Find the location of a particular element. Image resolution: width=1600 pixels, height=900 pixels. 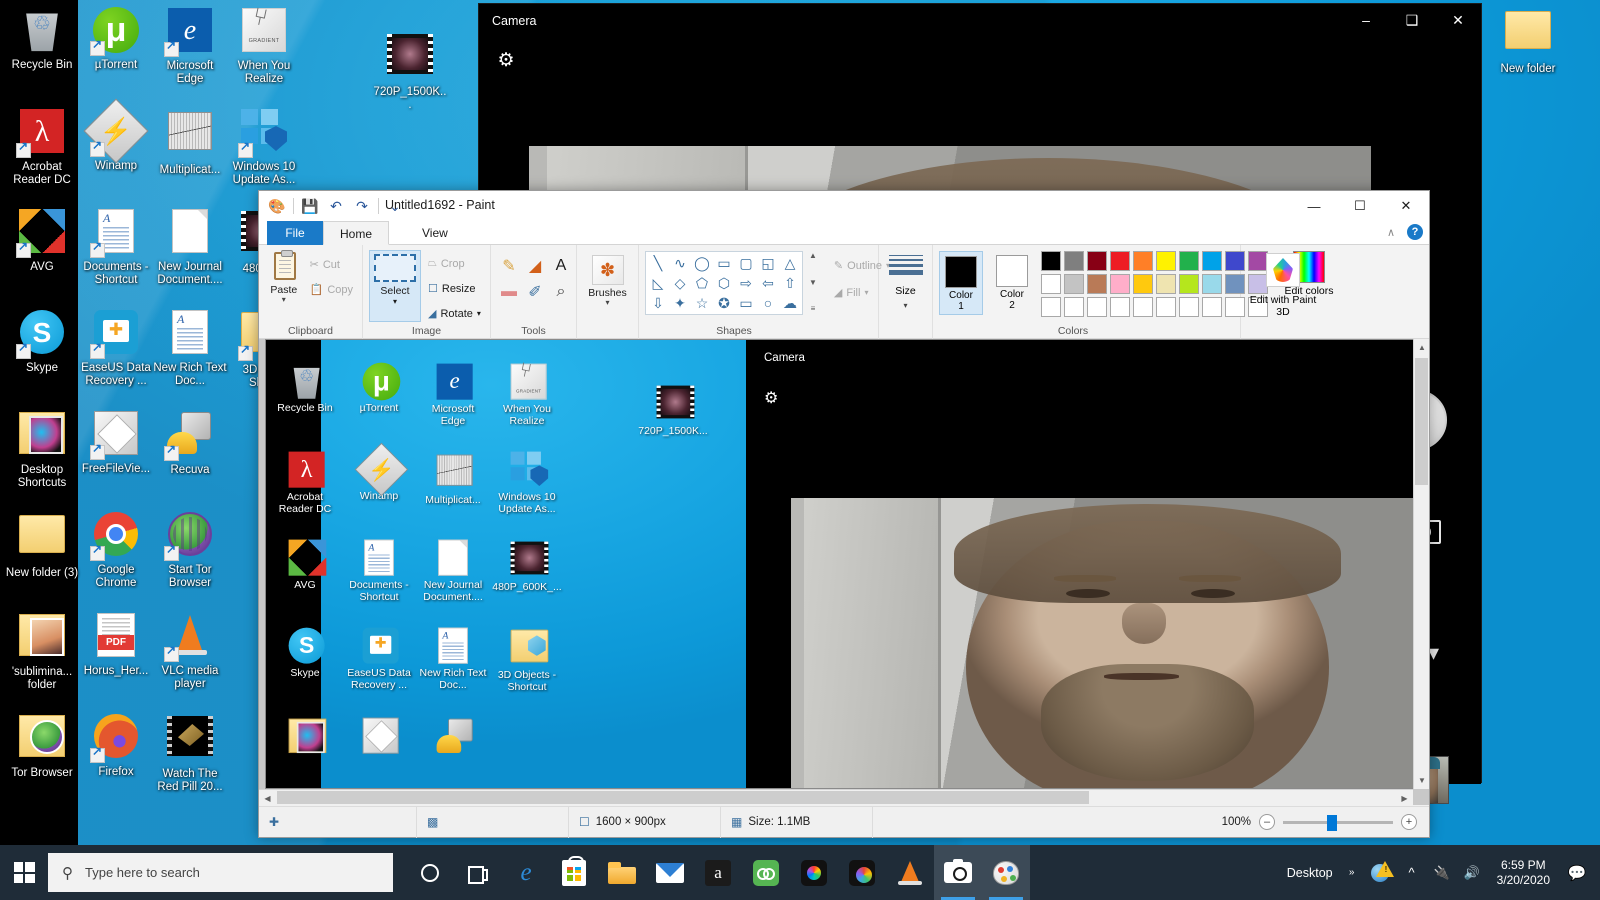

desktop-icon-winamp: Winamp is located at coordinates (116, 135).